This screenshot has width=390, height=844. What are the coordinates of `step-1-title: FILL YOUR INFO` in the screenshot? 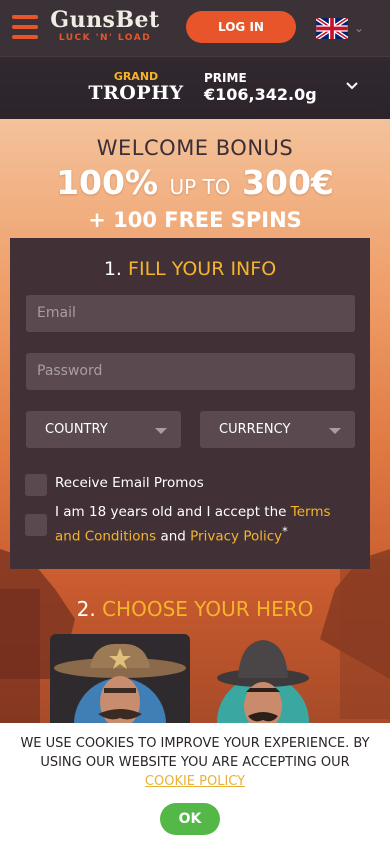 It's located at (202, 269).